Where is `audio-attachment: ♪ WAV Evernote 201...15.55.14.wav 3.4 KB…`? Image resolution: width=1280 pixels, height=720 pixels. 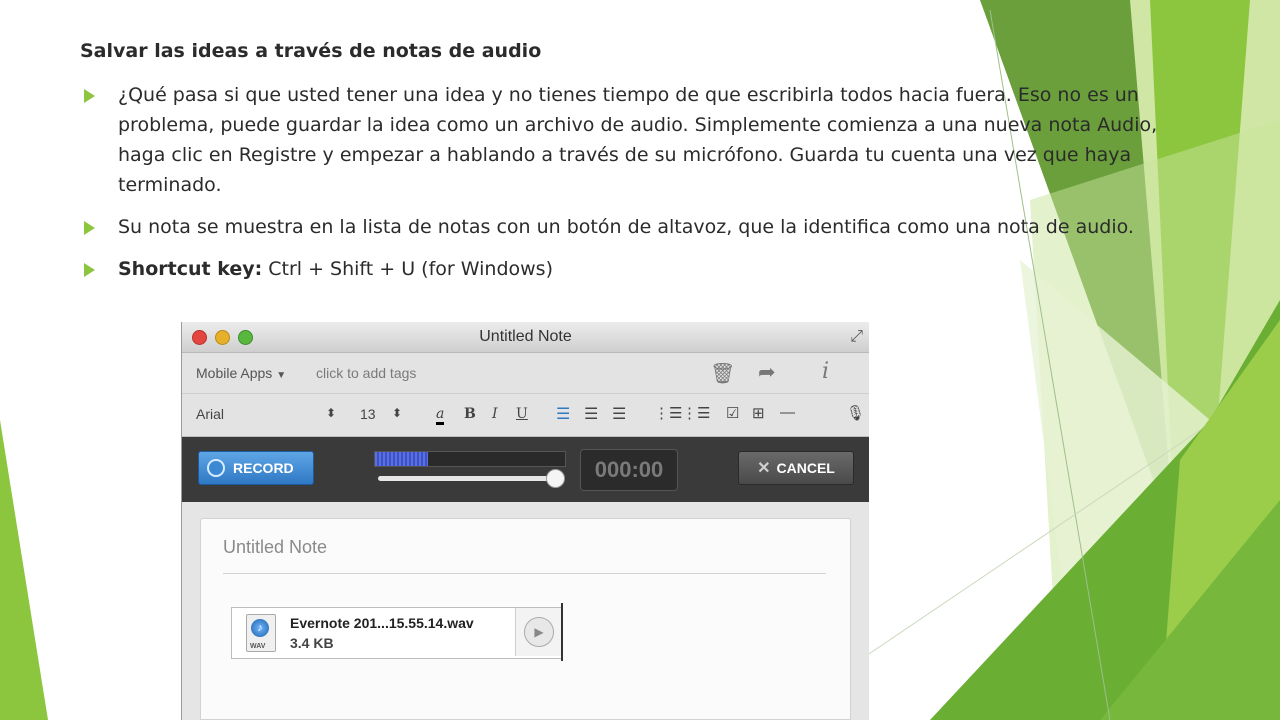
audio-attachment: ♪ WAV Evernote 201...15.55.14.wav 3.4 KB… is located at coordinates (397, 633).